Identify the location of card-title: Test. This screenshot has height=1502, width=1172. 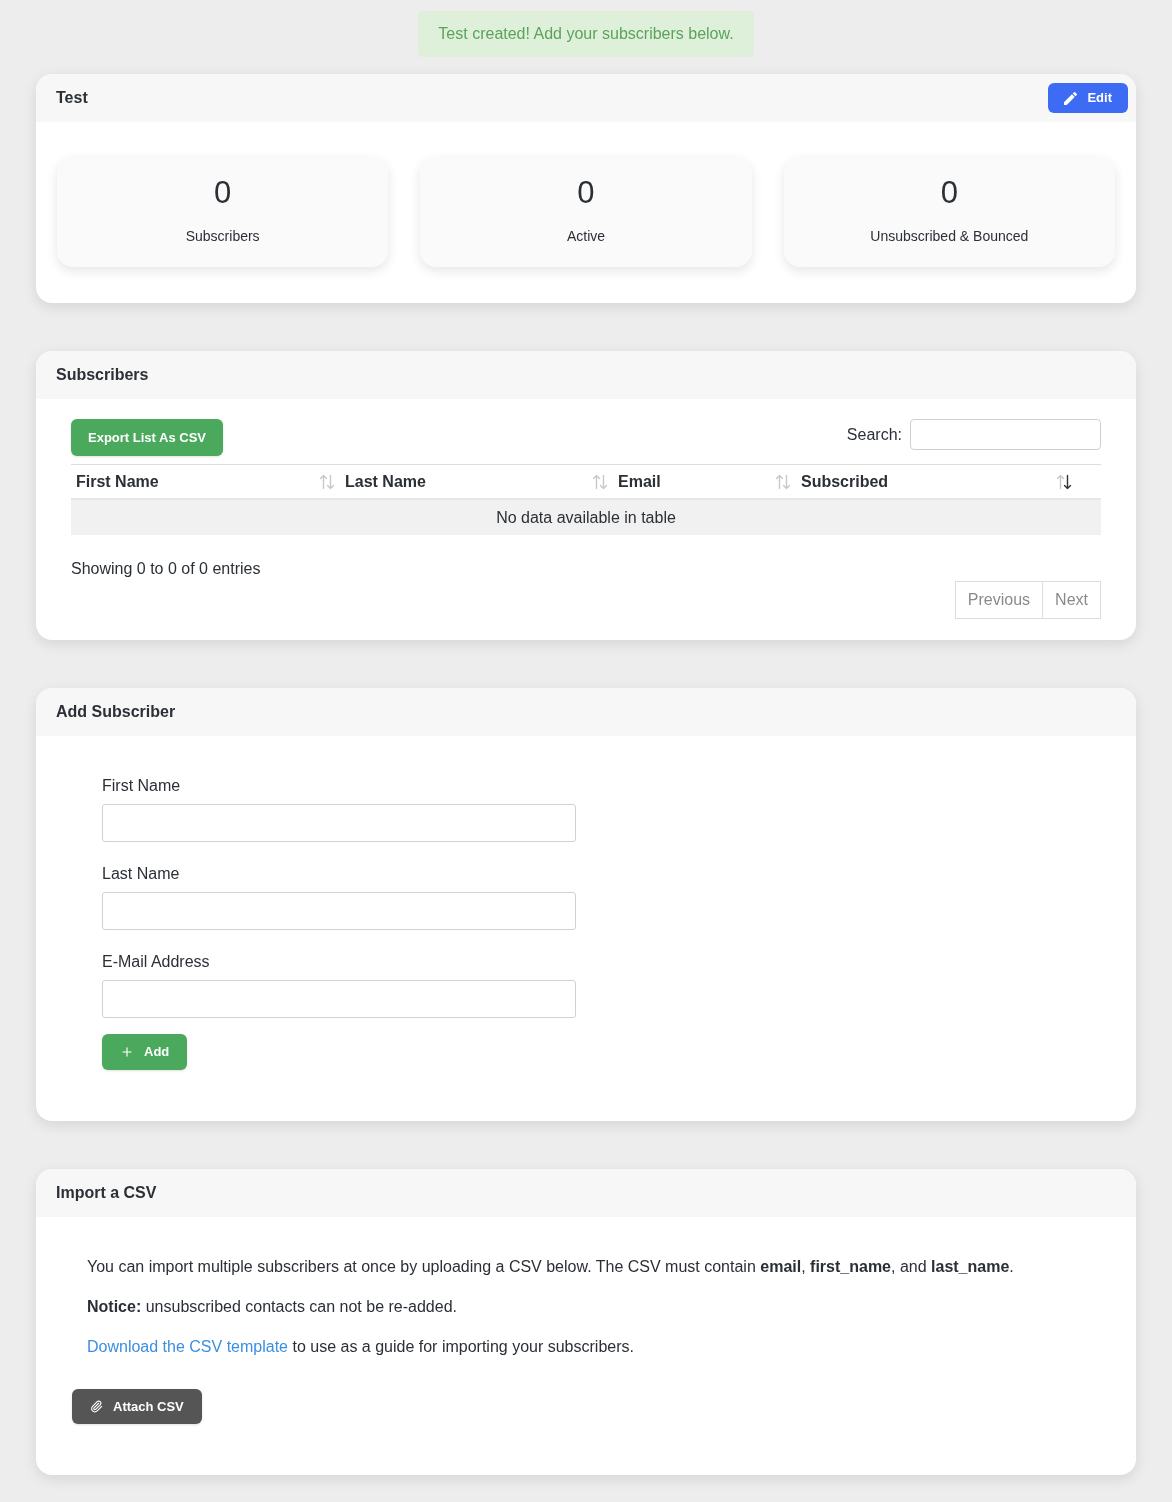
(72, 98).